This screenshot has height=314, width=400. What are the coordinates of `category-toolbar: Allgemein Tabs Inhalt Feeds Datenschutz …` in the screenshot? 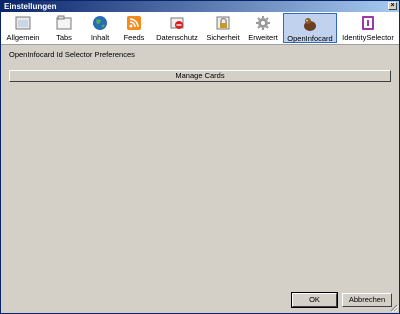 It's located at (200, 28).